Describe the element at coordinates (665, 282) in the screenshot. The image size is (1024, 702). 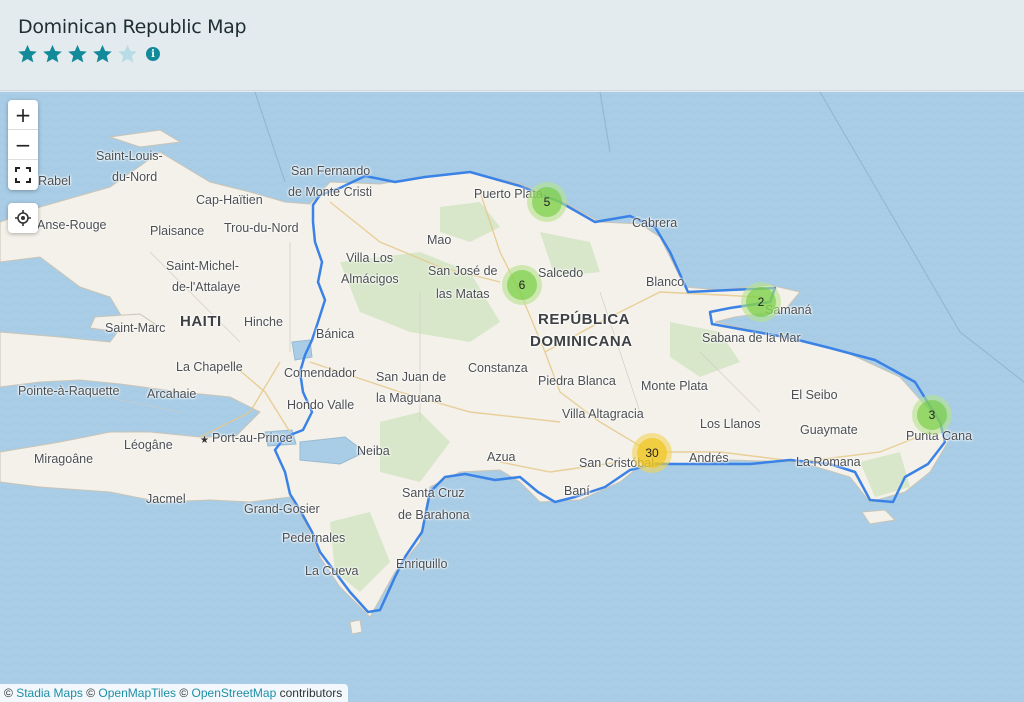
I see `place-label: Blanco` at that location.